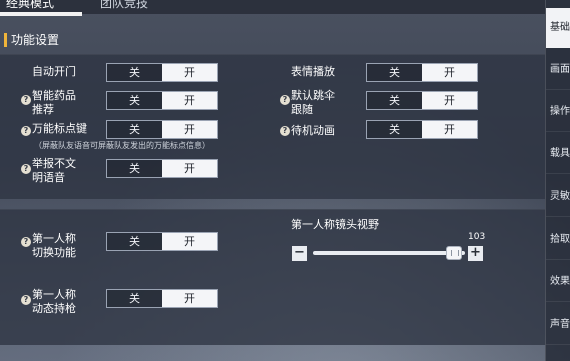 Image resolution: width=570 pixels, height=361 pixels. Describe the element at coordinates (122, 145) in the screenshot. I see `universal-mark-hint: （屏蔽队友语音可屏蔽队友发出的万能标点信息）` at that location.